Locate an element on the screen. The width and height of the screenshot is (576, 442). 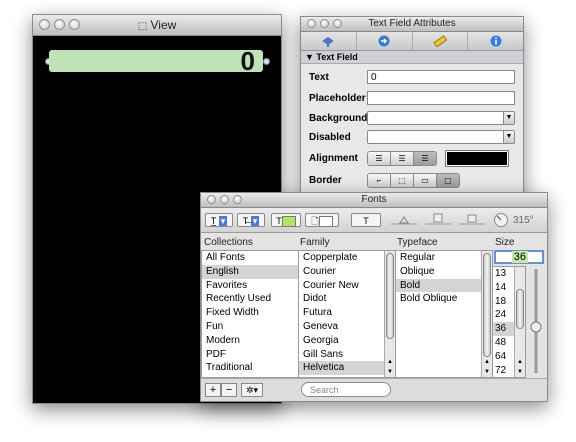
attributes-icon is located at coordinates (328, 42).